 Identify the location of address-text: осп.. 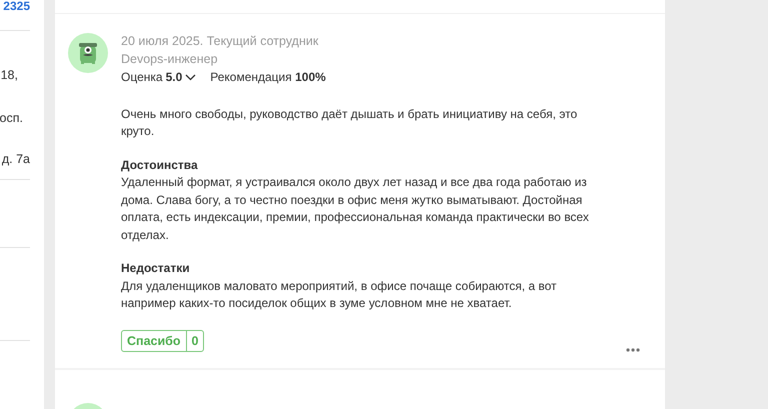
(11, 118).